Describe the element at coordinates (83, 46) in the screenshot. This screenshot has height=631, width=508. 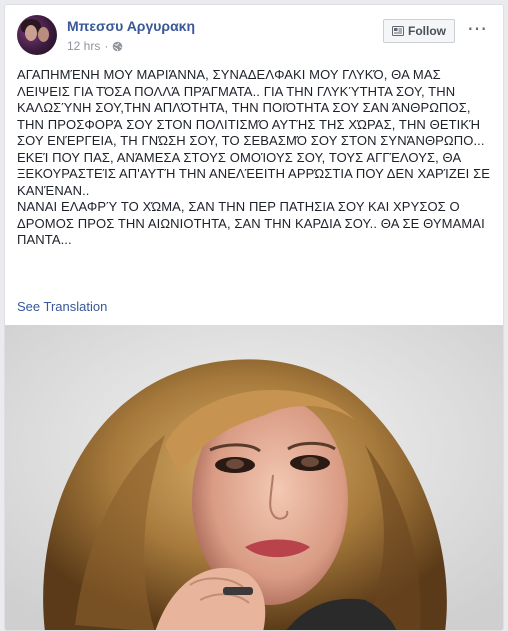
I see `post-timestamp: 12 hrs` at that location.